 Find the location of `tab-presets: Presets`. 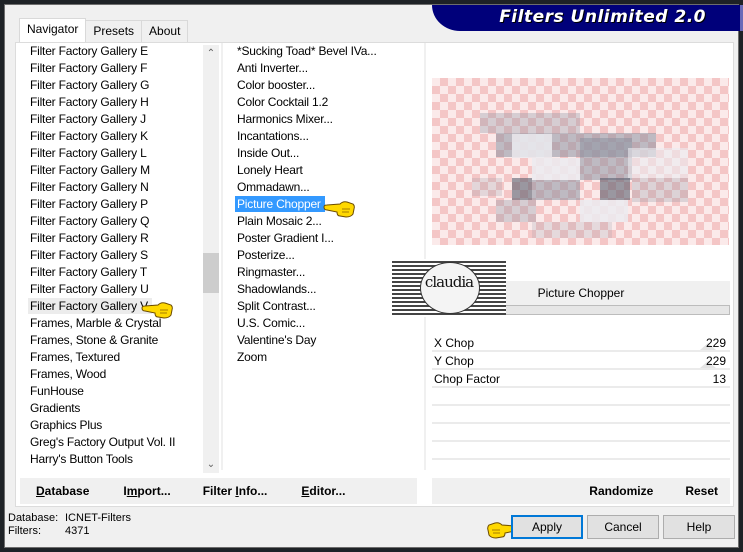

tab-presets: Presets is located at coordinates (114, 31).